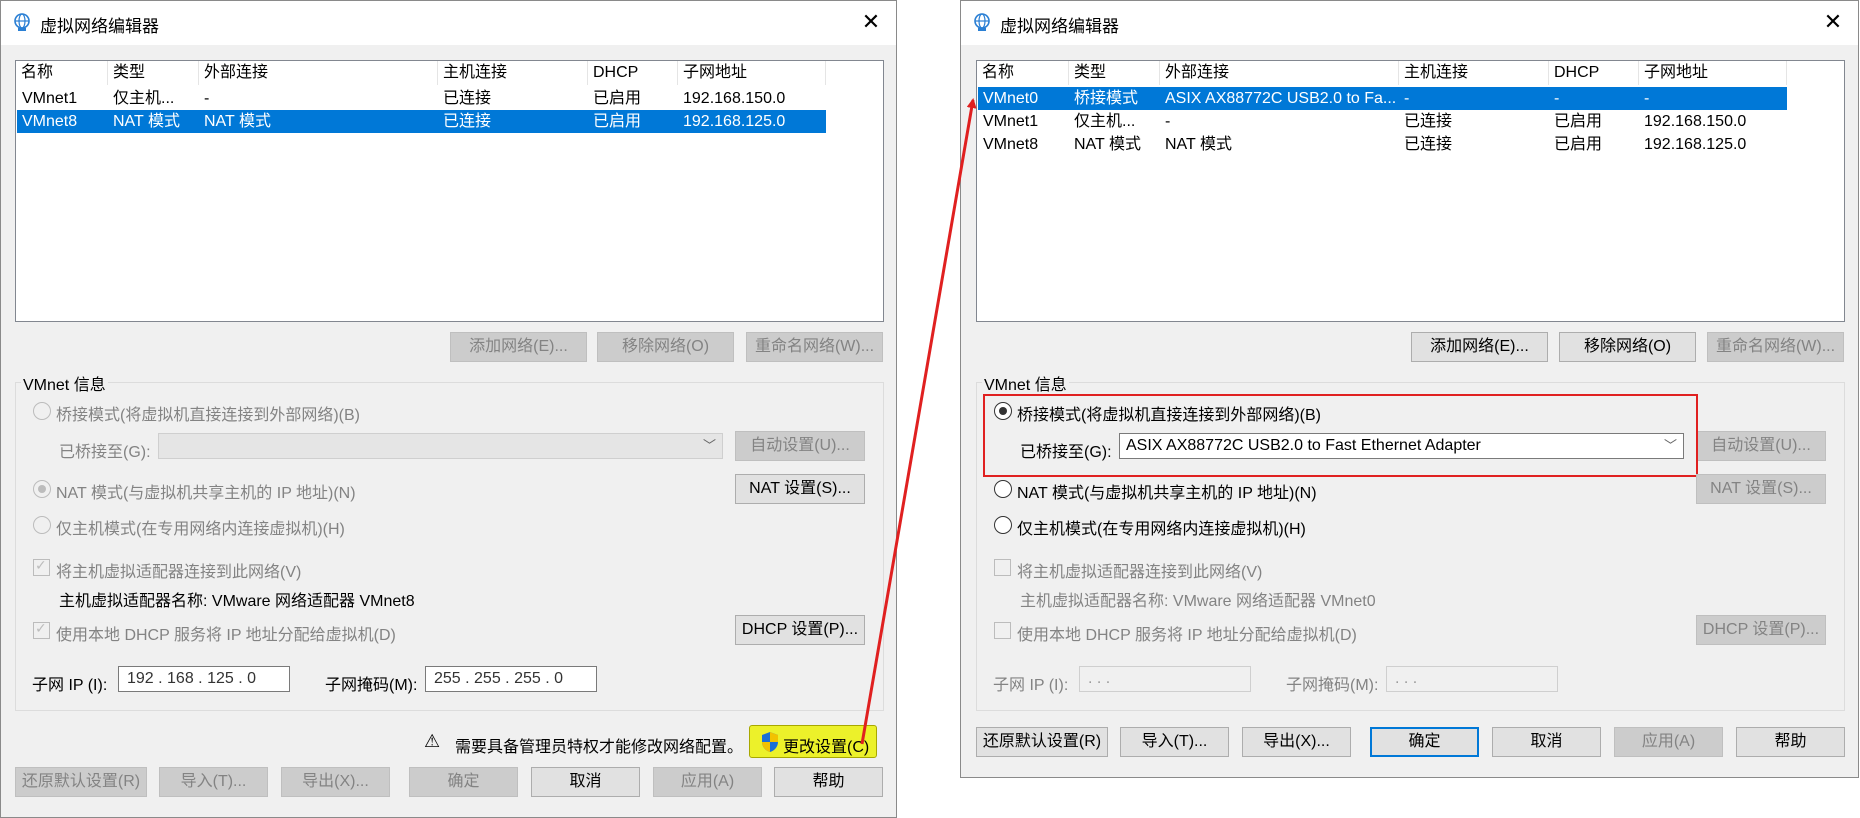  I want to click on admin-warning-text: 需要具备管理员特权才能修改网络配置。, so click(599, 747).